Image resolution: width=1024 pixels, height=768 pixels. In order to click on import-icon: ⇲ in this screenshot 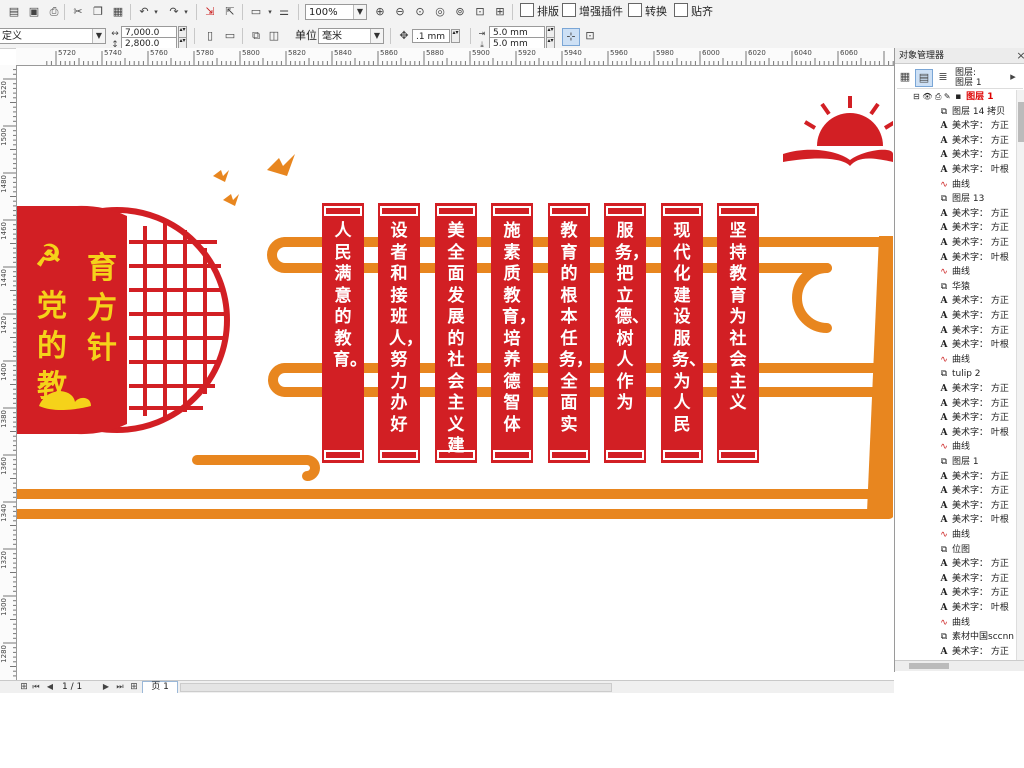, I will do `click(210, 12)`.